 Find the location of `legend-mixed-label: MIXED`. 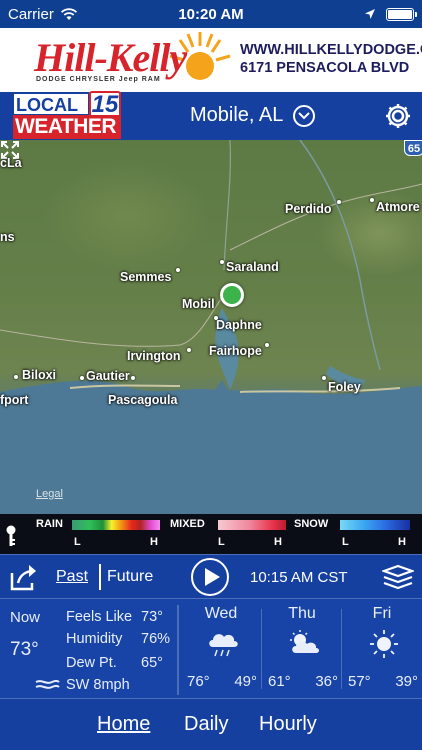

legend-mixed-label: MIXED is located at coordinates (187, 524).